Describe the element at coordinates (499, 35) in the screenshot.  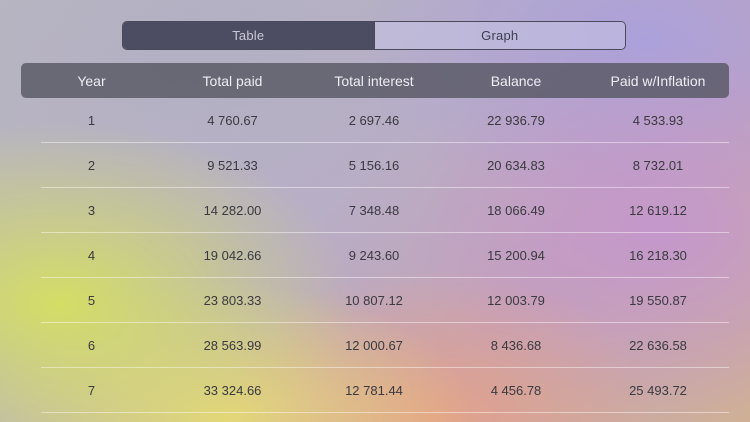
I see `tab-graph: Graph` at that location.